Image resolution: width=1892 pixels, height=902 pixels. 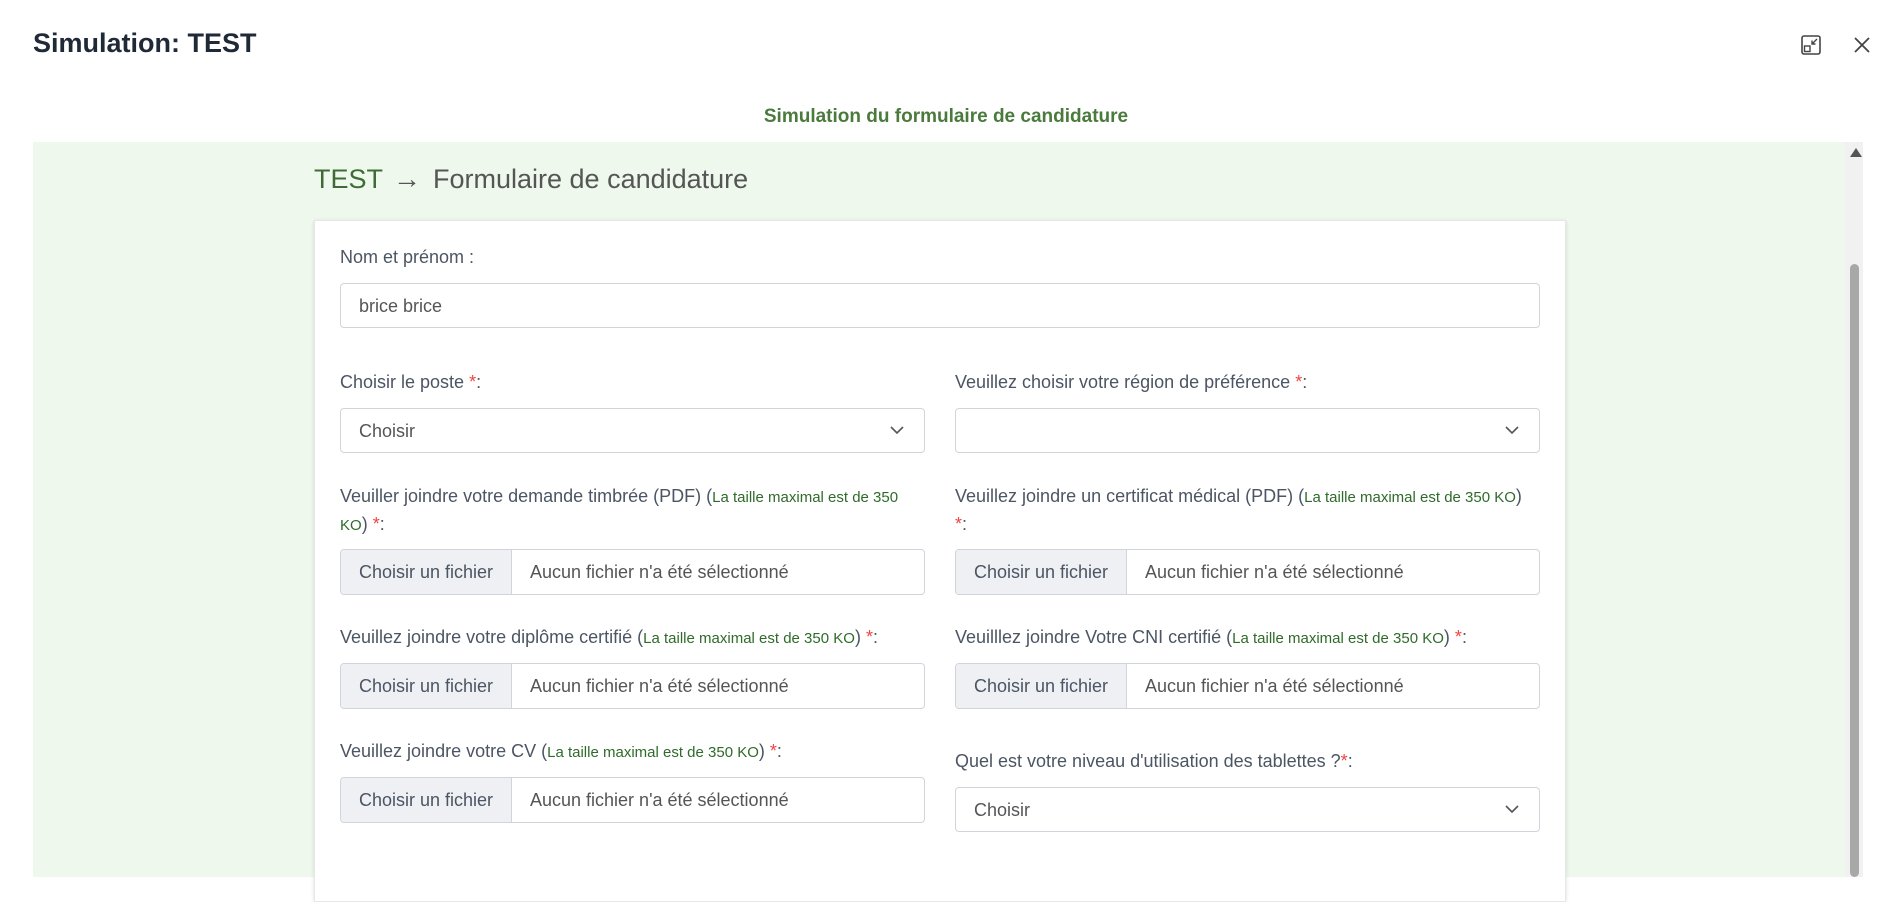 What do you see at coordinates (407, 257) in the screenshot?
I see `name-label: Nom et prénom :` at bounding box center [407, 257].